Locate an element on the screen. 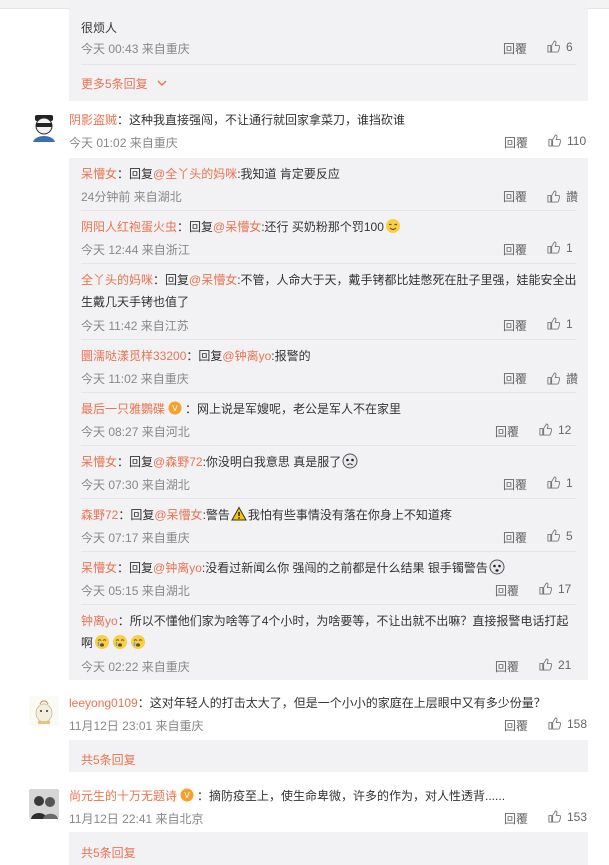 Image resolution: width=609 pixels, height=865 pixels. crying-emoji-icon is located at coordinates (350, 461).